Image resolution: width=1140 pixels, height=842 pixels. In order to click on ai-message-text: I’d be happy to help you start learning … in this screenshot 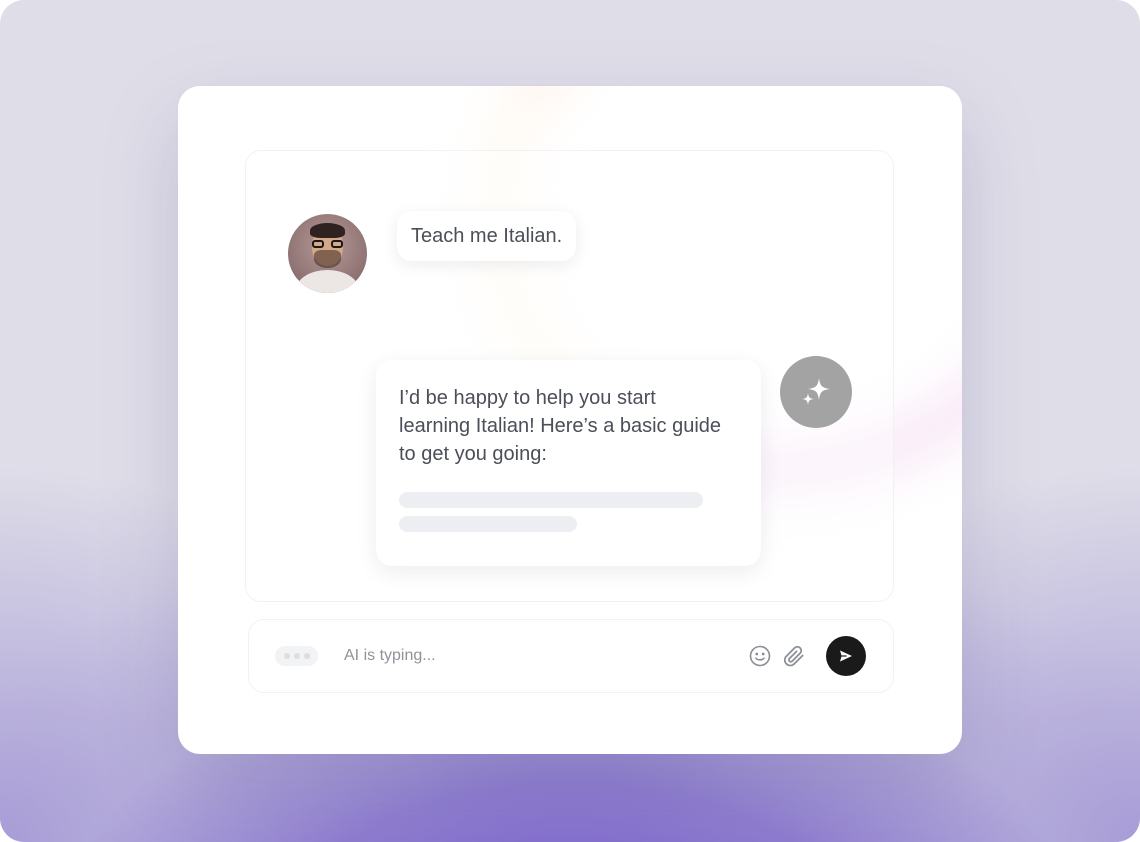, I will do `click(560, 426)`.